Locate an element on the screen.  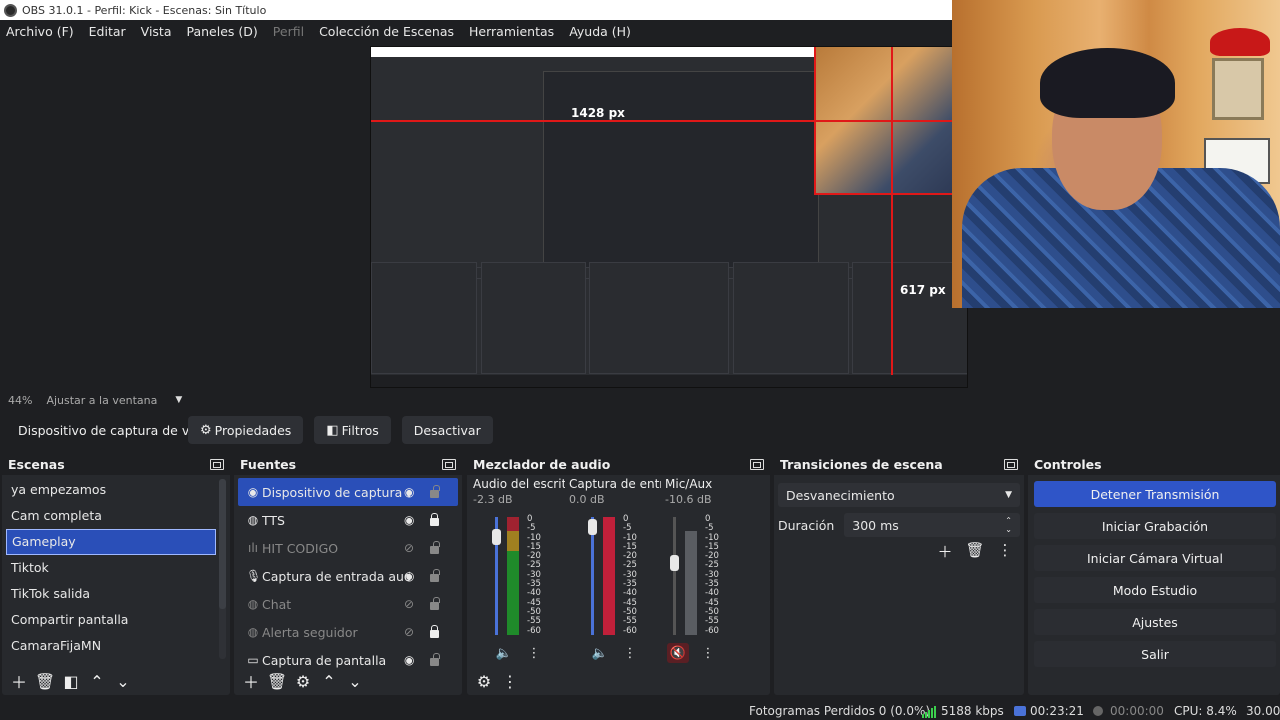
menu-vista: Vista is located at coordinates (156, 31).